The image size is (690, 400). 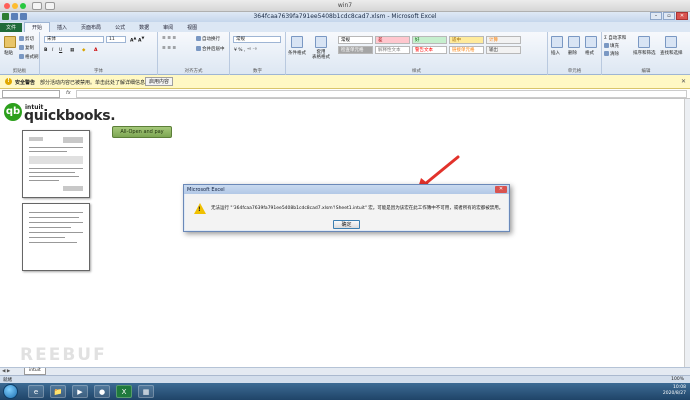 I want to click on delete-cells-icon, so click(x=574, y=42).